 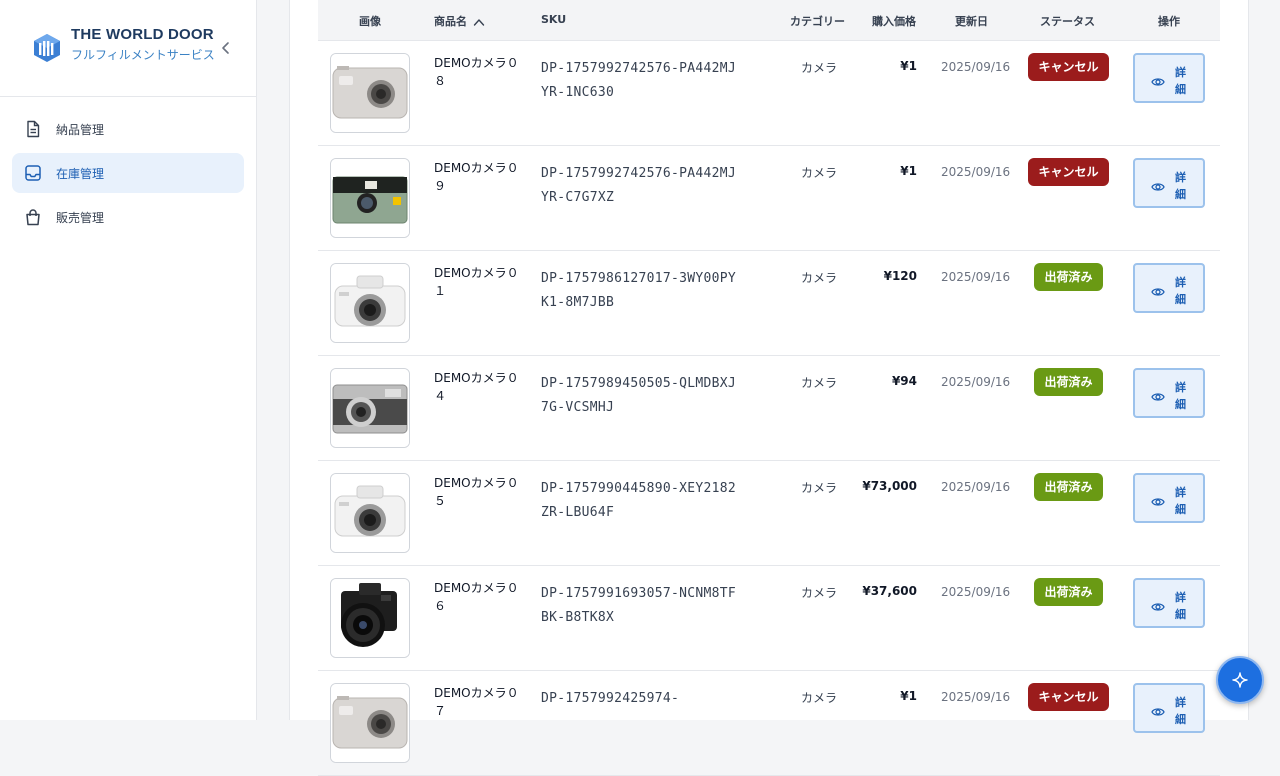 I want to click on purchase-price: ¥120, so click(x=900, y=276).